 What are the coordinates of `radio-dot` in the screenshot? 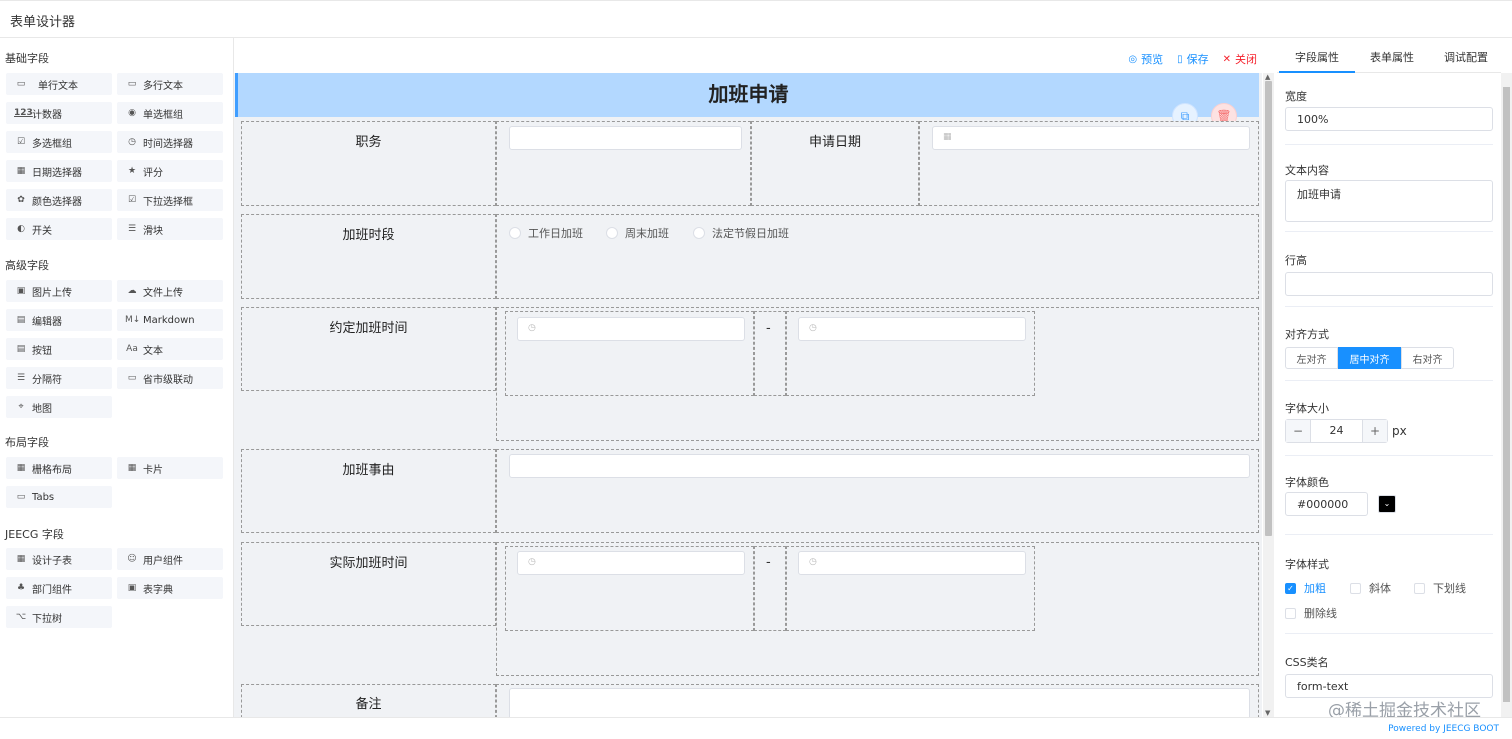 It's located at (612, 233).